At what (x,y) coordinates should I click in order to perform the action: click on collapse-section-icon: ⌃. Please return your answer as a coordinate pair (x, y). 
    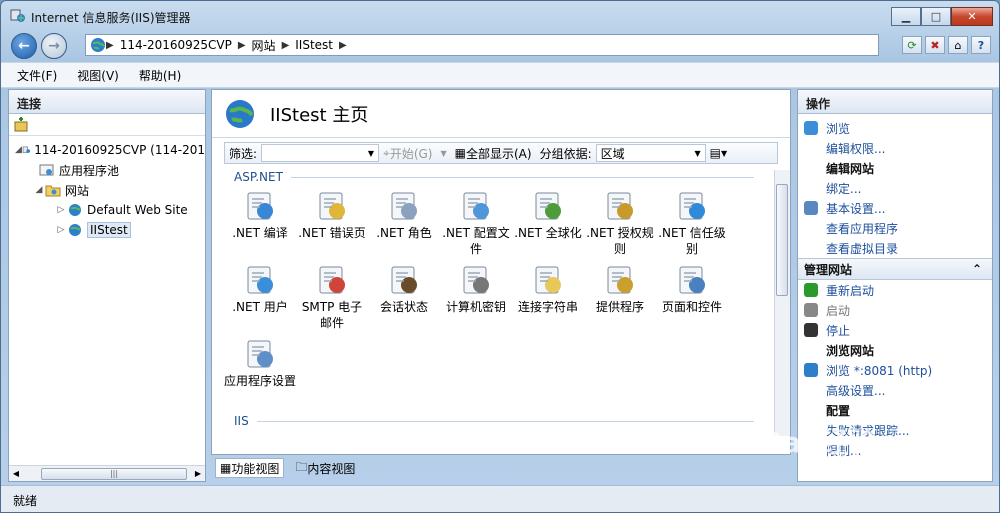
    Looking at the image, I should click on (977, 269).